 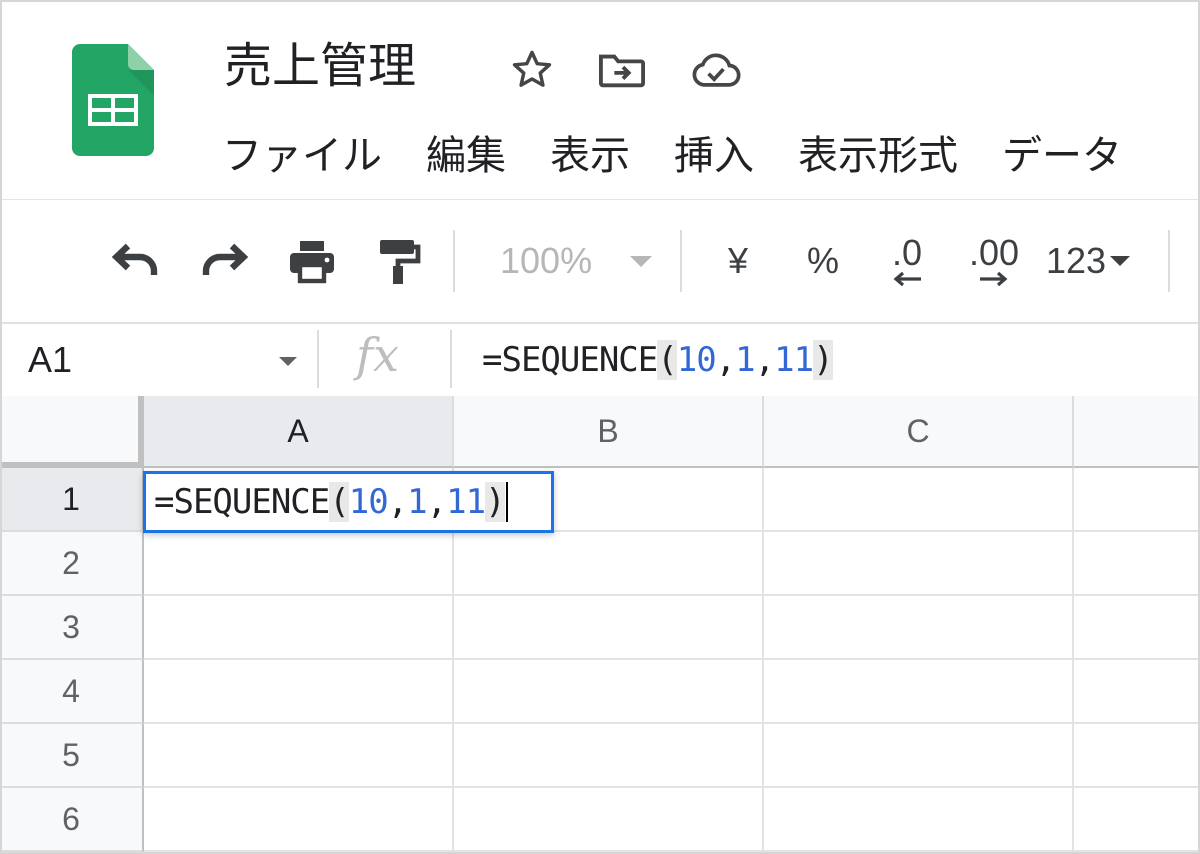 What do you see at coordinates (716, 70) in the screenshot?
I see `cloud-saved-icon` at bounding box center [716, 70].